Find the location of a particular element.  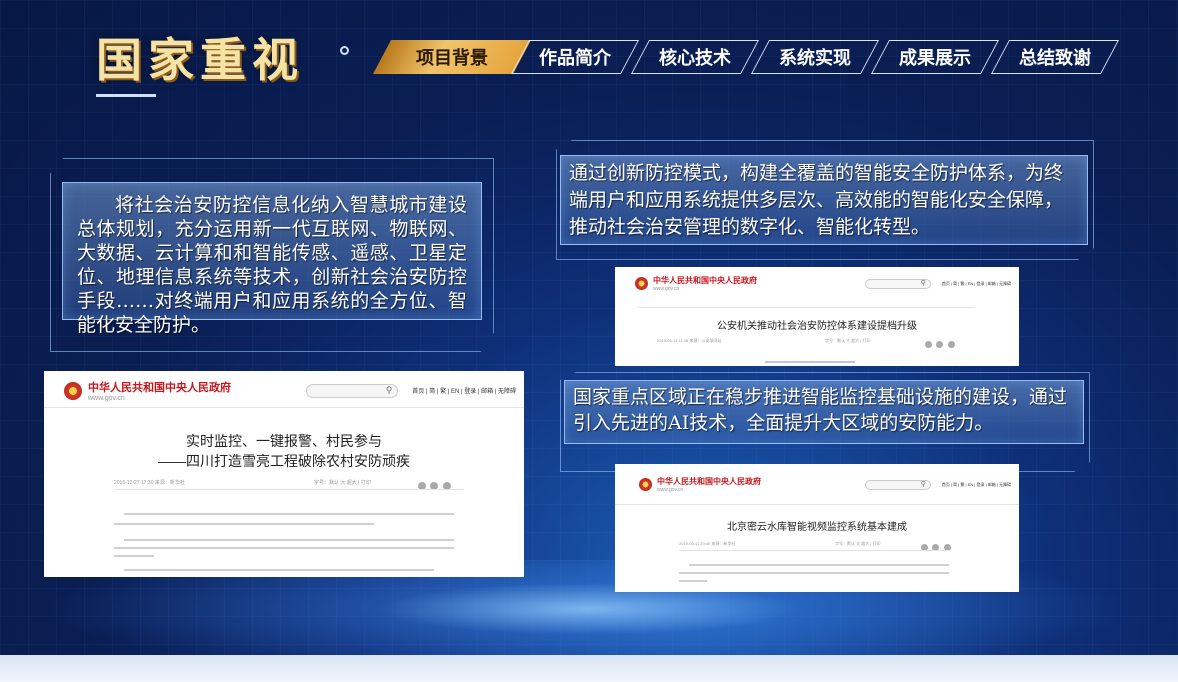

headline: 北京密云水库智能视频监控系统基本建成 is located at coordinates (817, 527).